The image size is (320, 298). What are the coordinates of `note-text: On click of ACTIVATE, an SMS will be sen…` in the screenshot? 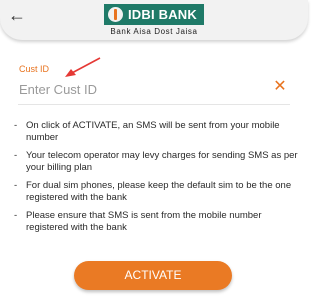 It's located at (153, 131).